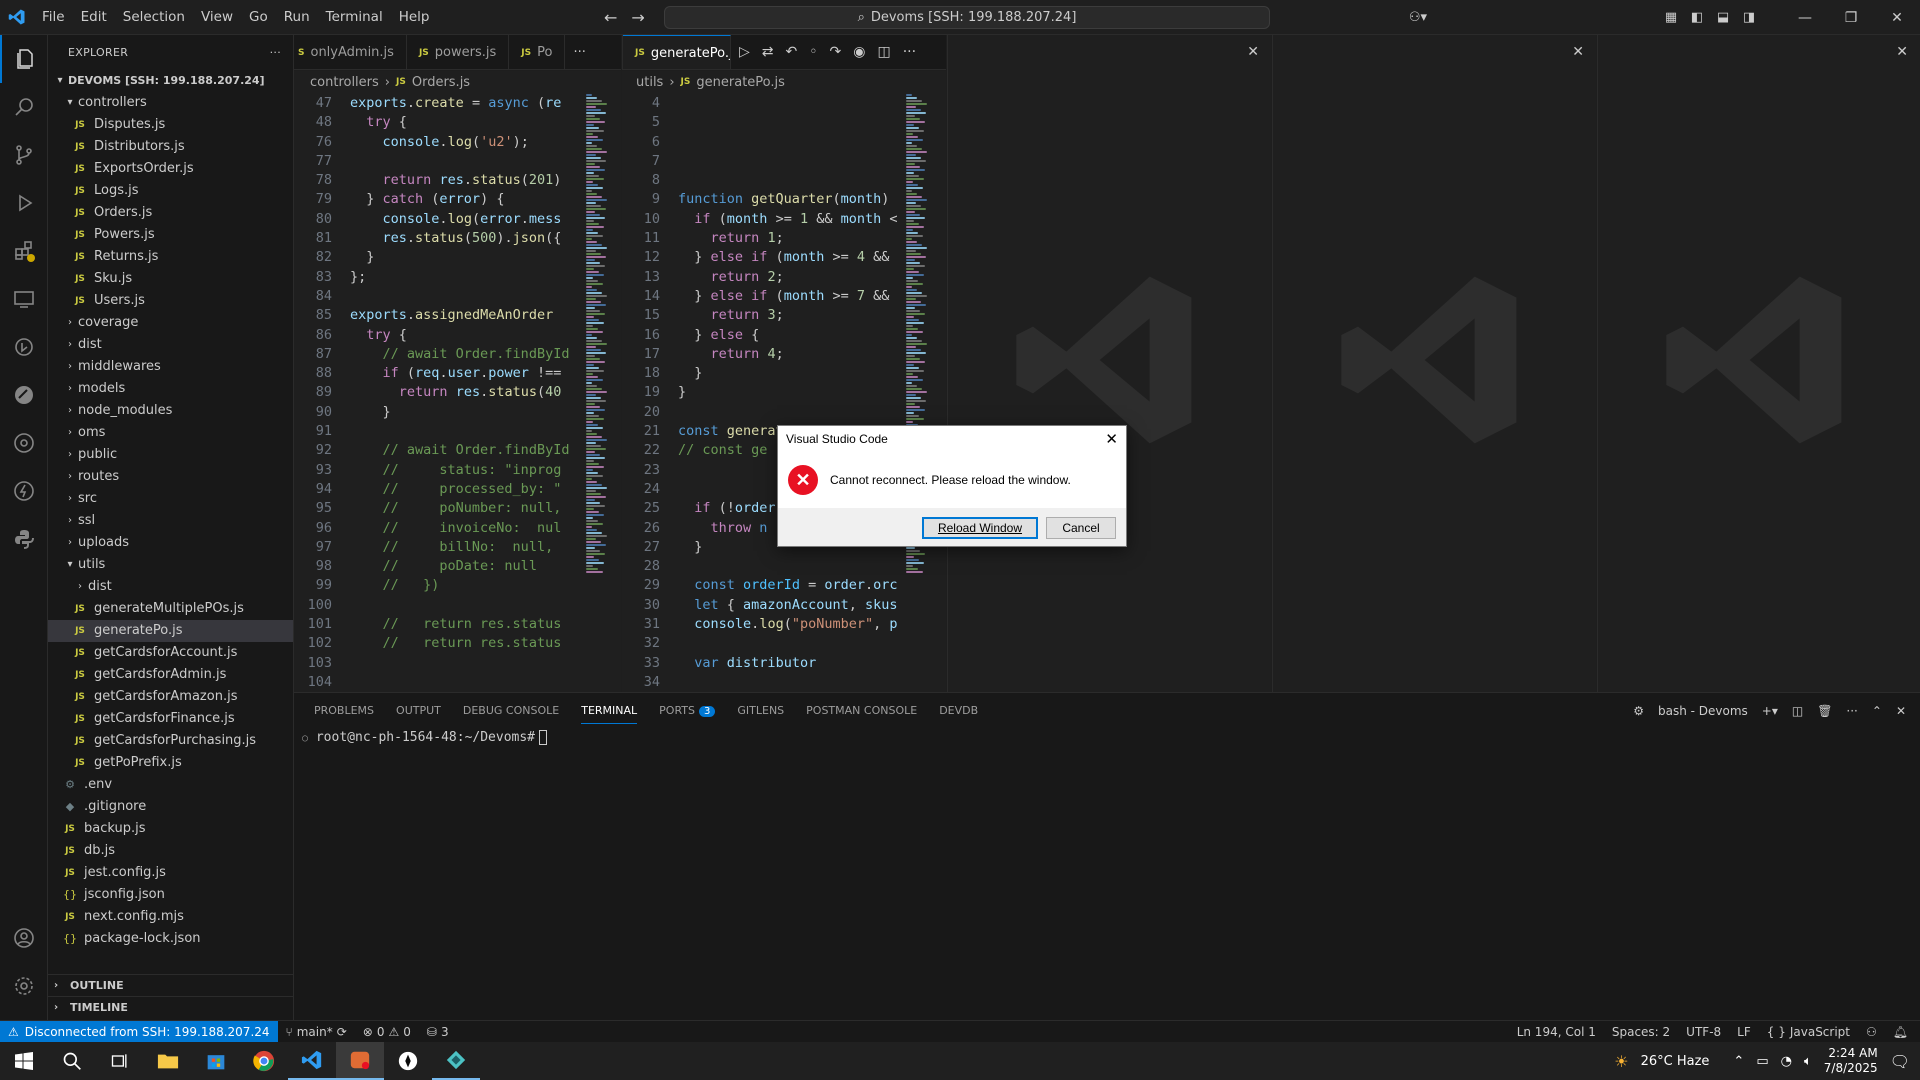  Describe the element at coordinates (24, 938) in the screenshot. I see `accounts-icon` at that location.